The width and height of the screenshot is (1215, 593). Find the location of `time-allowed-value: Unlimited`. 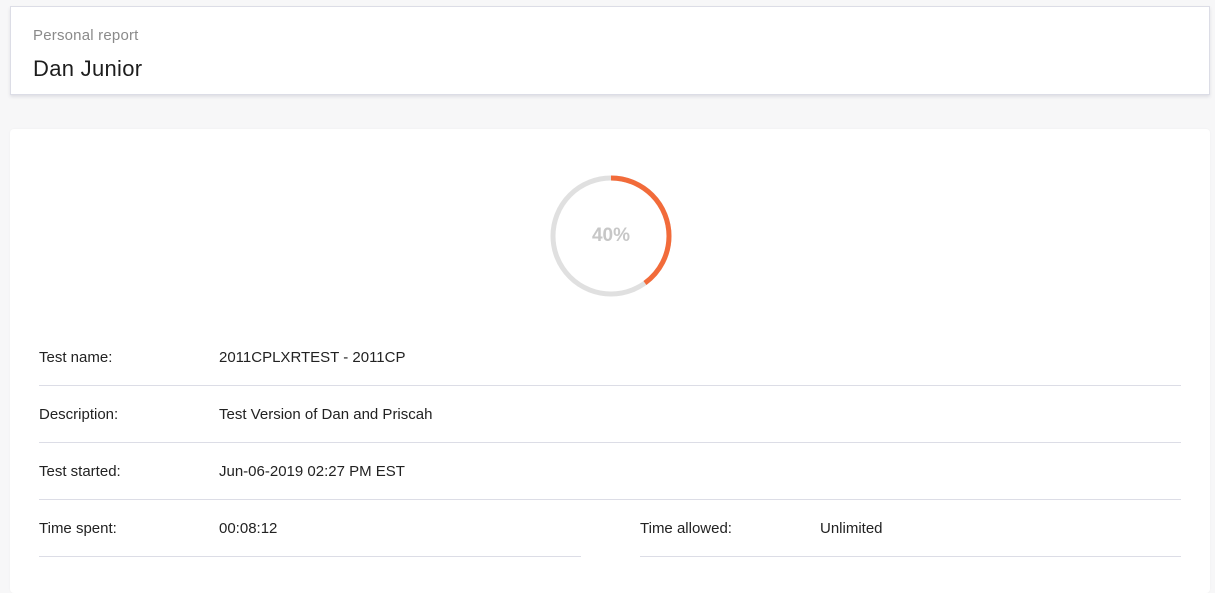

time-allowed-value: Unlimited is located at coordinates (851, 528).